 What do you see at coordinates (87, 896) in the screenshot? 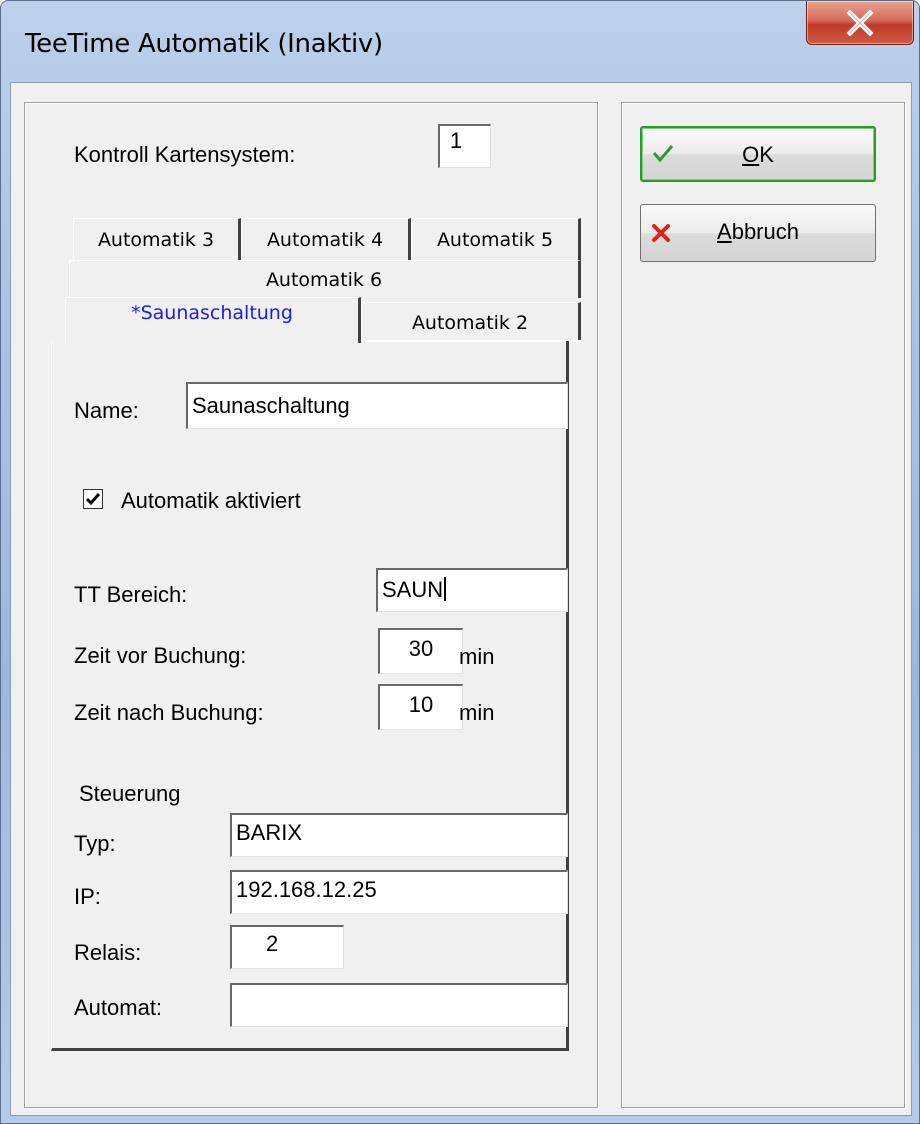
I see `ip-label: IP:` at bounding box center [87, 896].